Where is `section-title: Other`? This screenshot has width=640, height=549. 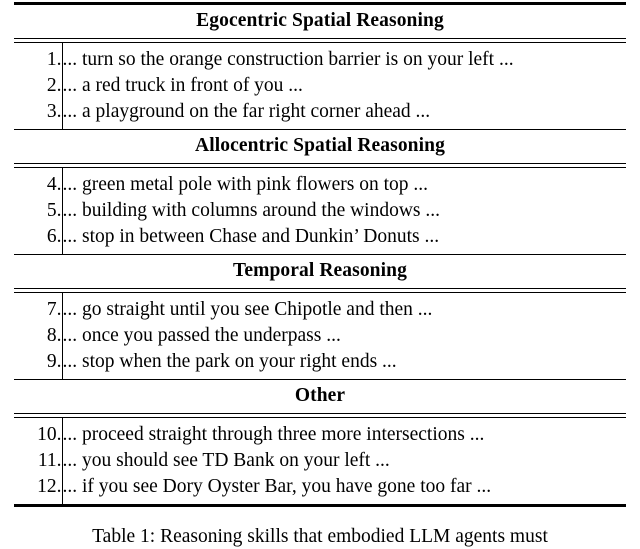 section-title: Other is located at coordinates (320, 395).